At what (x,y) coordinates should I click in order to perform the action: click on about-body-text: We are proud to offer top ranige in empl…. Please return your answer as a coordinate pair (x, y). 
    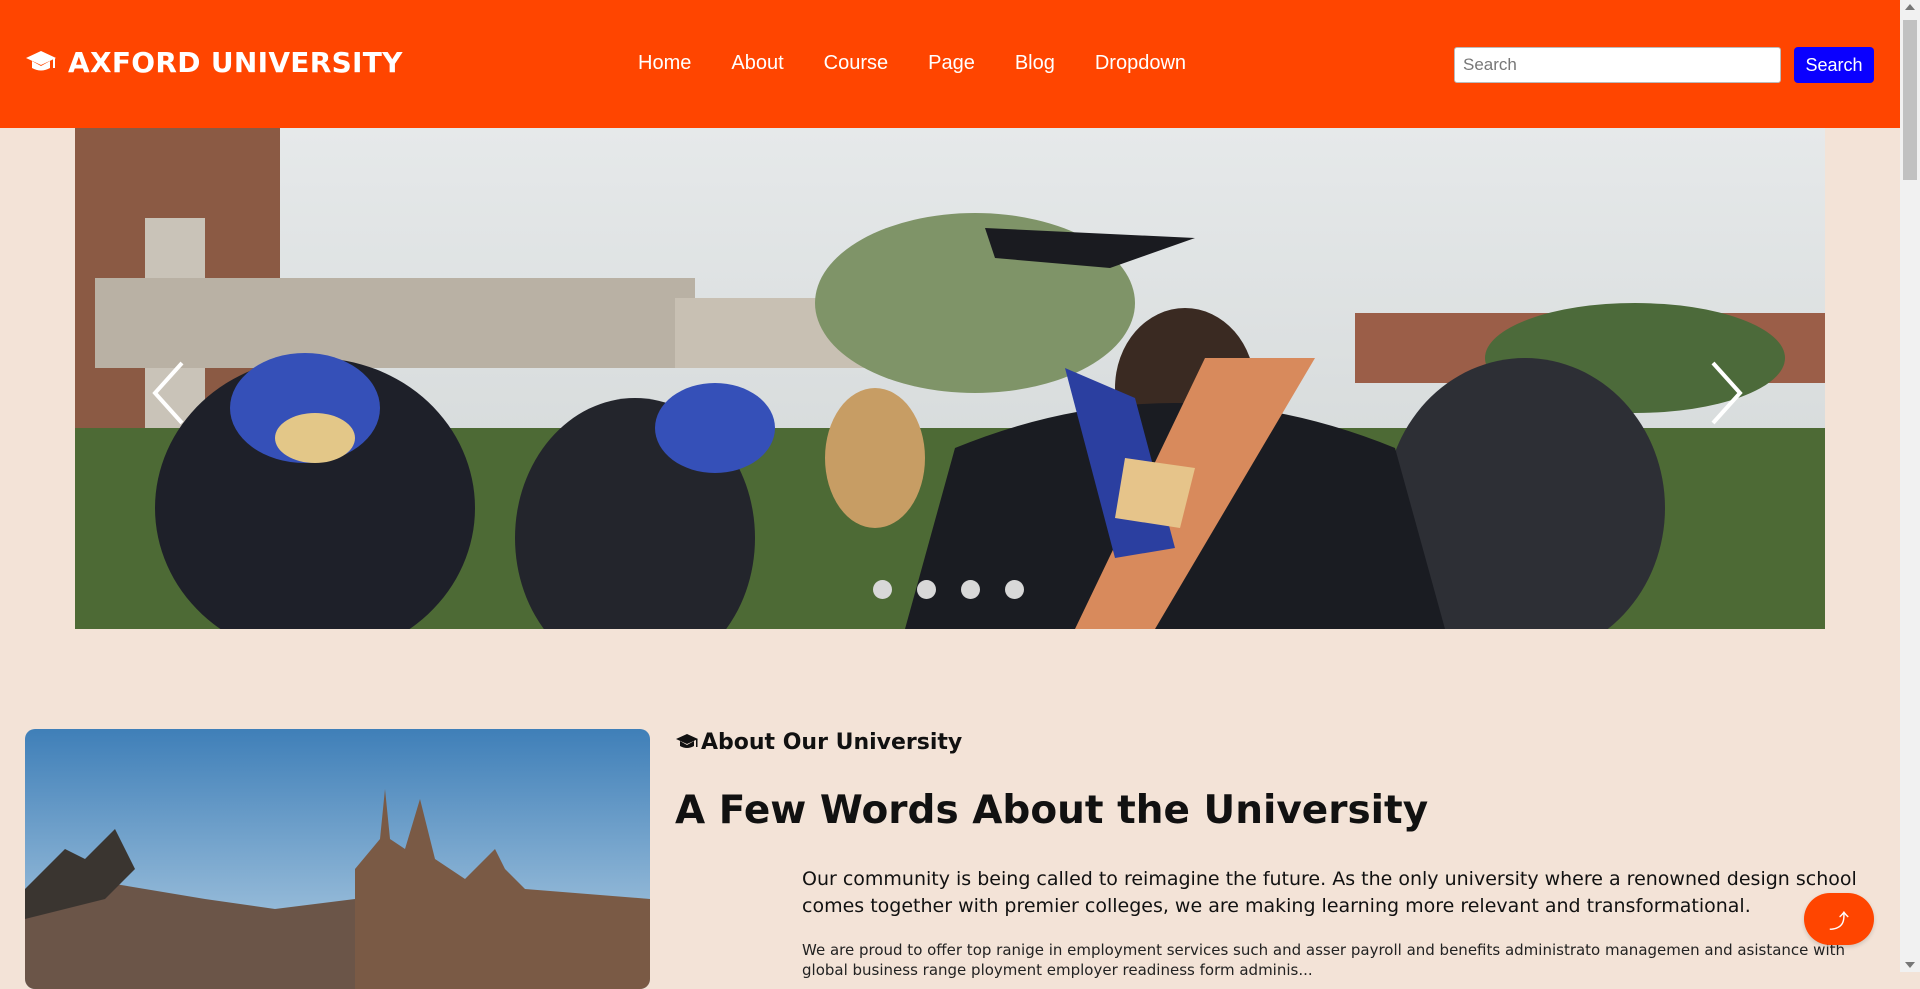
    Looking at the image, I should click on (1323, 960).